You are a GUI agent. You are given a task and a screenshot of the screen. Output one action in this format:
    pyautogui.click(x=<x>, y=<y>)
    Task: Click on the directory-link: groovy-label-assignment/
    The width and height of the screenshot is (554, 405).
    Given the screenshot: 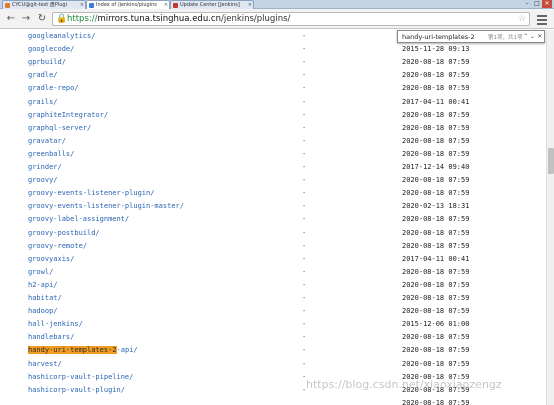 What is the action you would take?
    pyautogui.click(x=78, y=219)
    